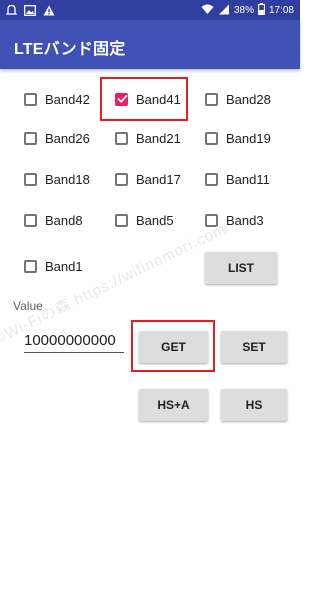 The height and width of the screenshot is (600, 320). Describe the element at coordinates (281, 10) in the screenshot. I see `clock: 17:08` at that location.